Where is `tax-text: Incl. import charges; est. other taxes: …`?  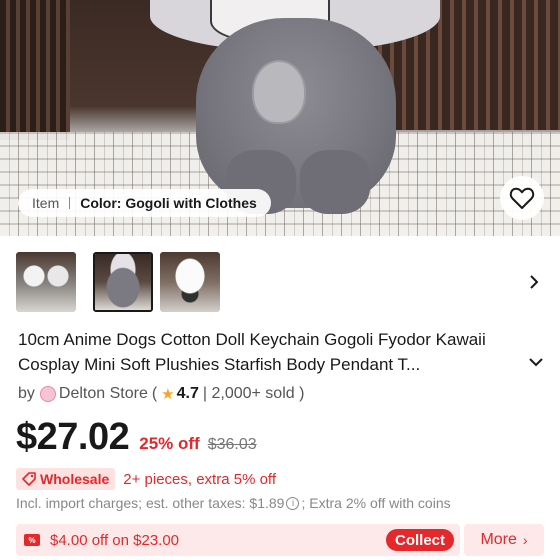
tax-text: Incl. import charges; est. other taxes: … is located at coordinates (150, 503).